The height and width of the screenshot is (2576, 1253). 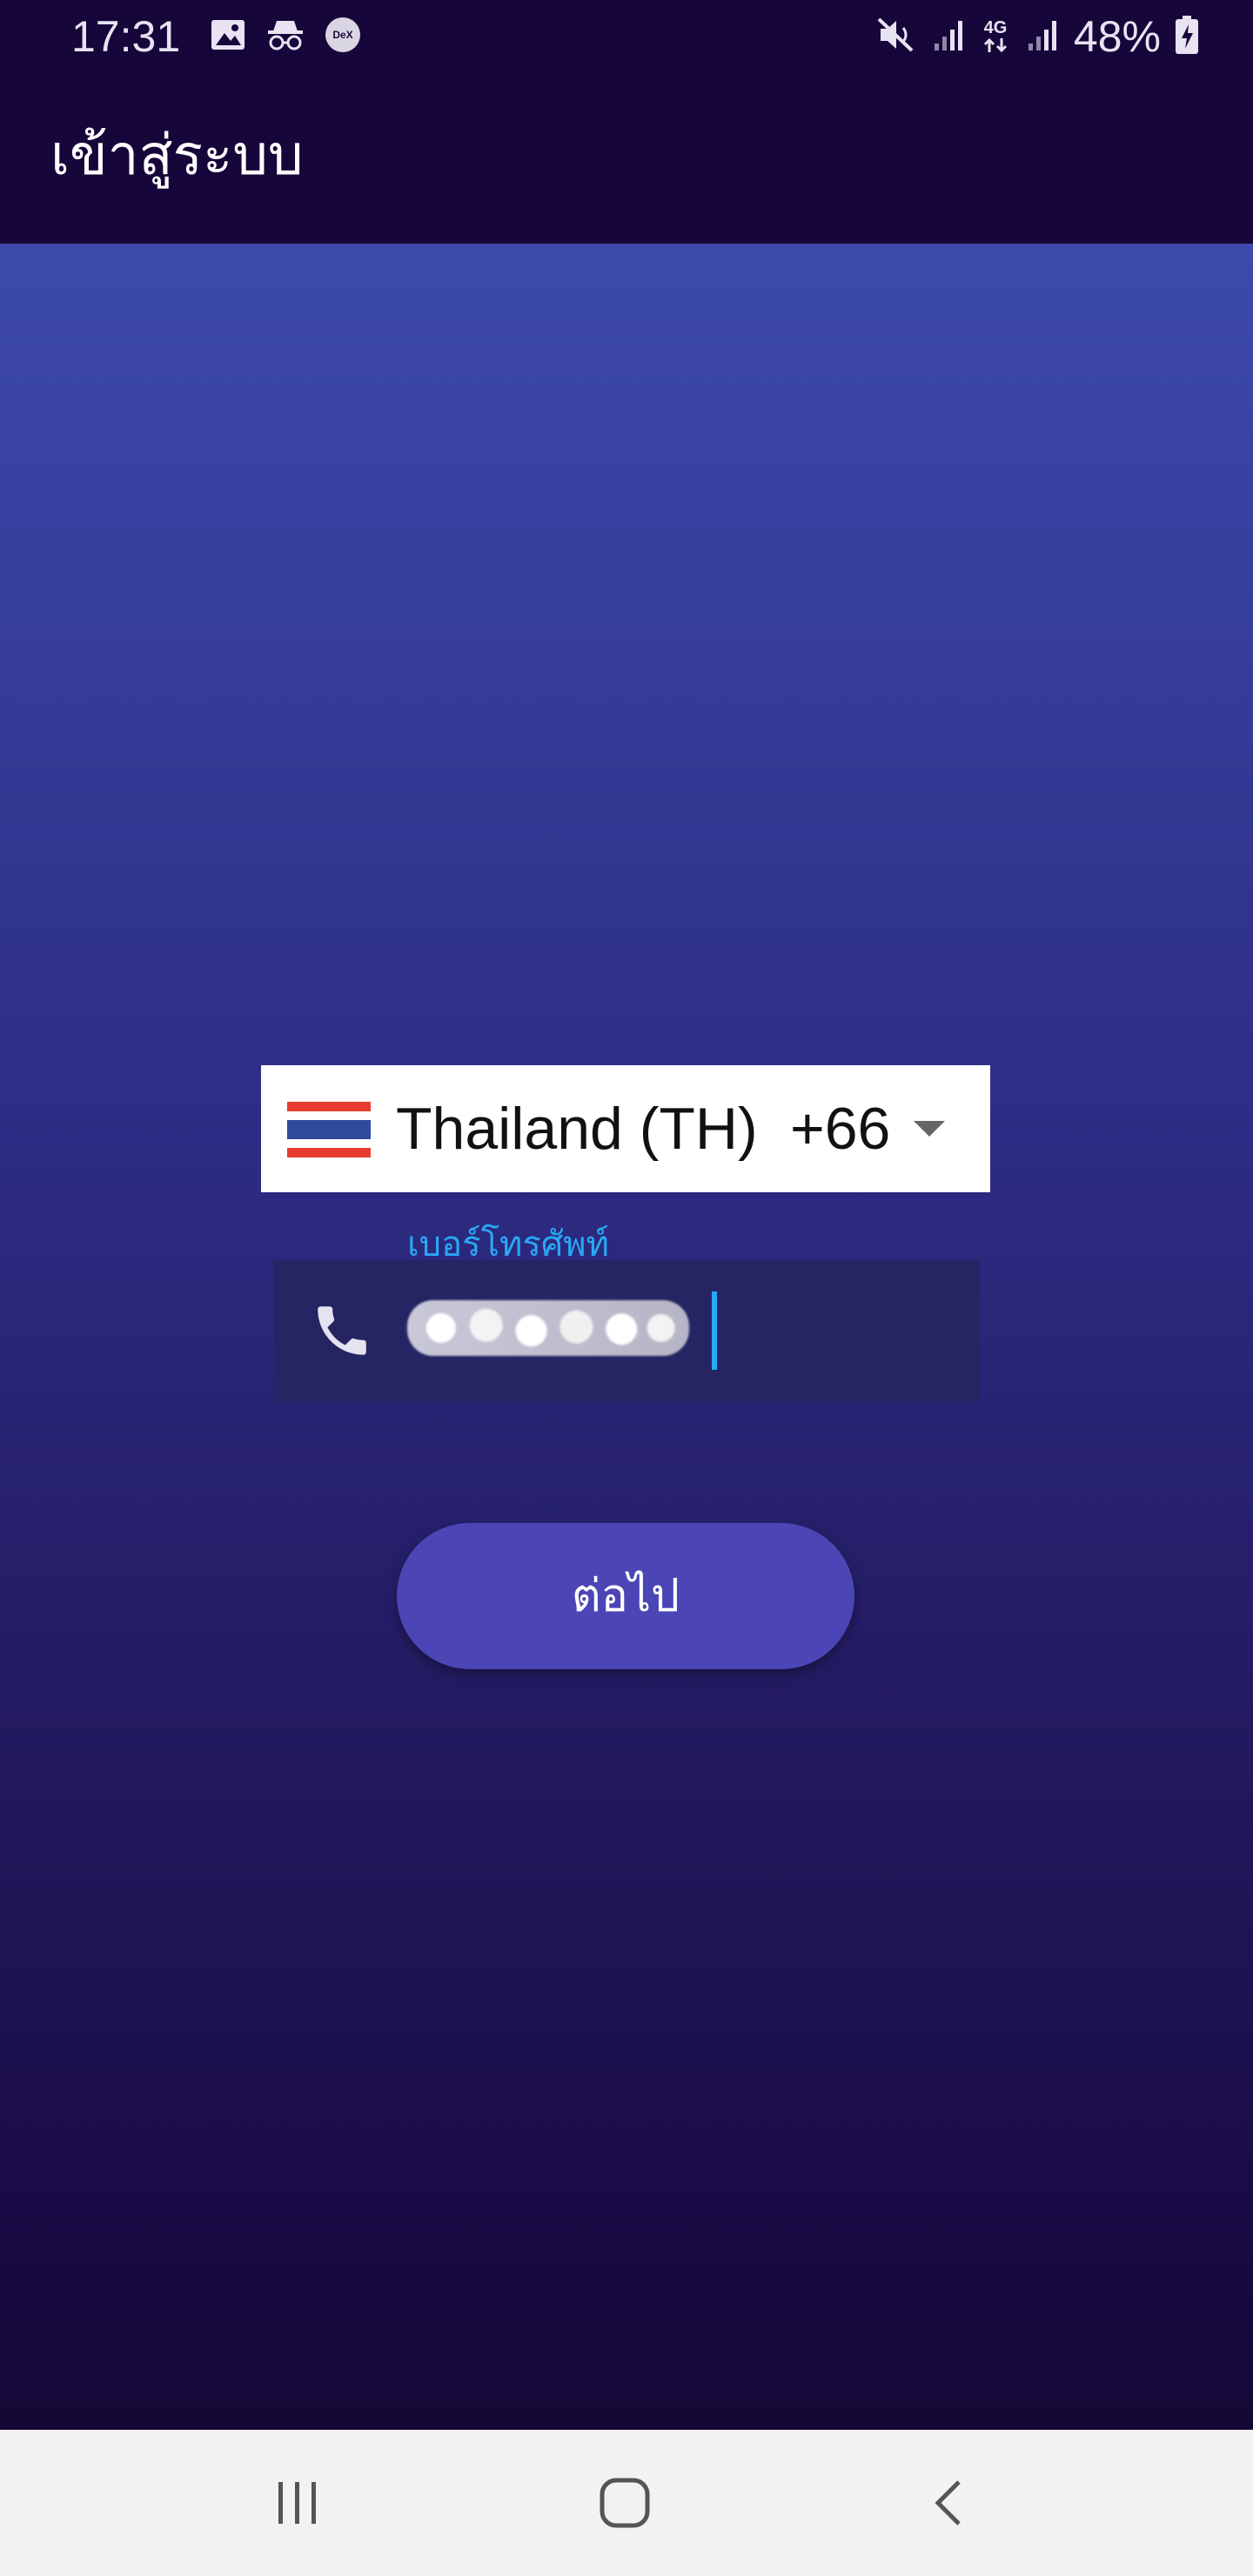 What do you see at coordinates (1187, 37) in the screenshot?
I see `battery-charging-icon` at bounding box center [1187, 37].